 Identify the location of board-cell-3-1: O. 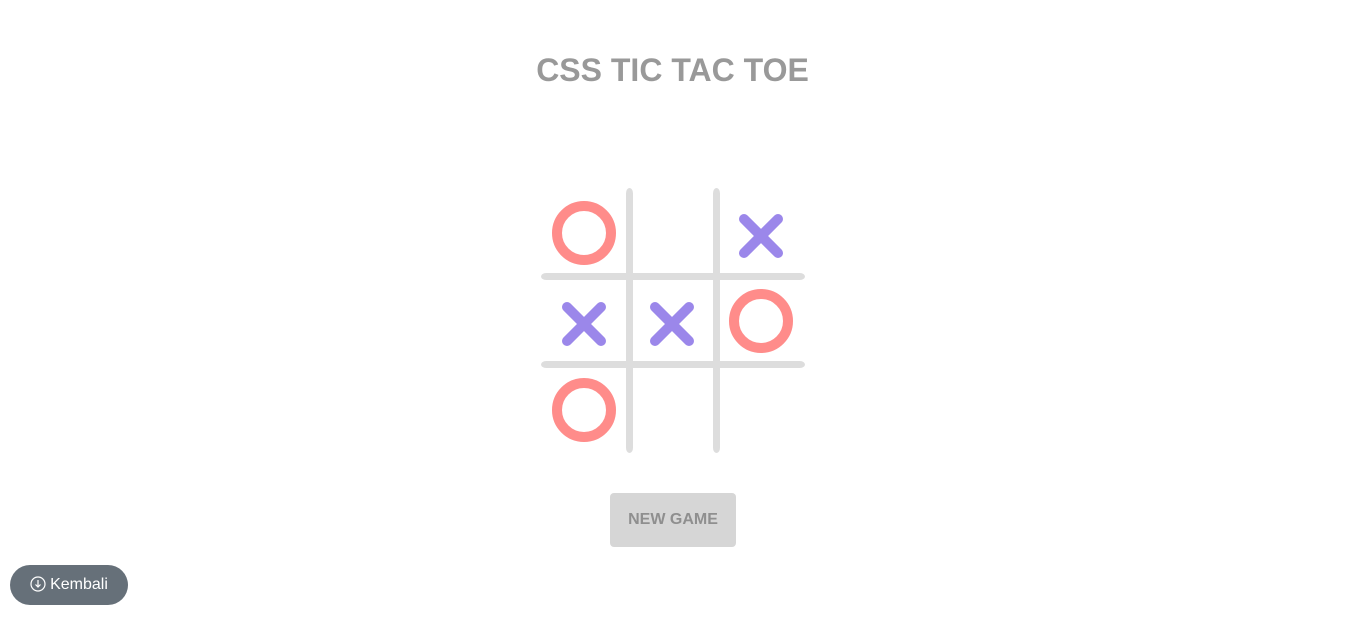
(584, 409).